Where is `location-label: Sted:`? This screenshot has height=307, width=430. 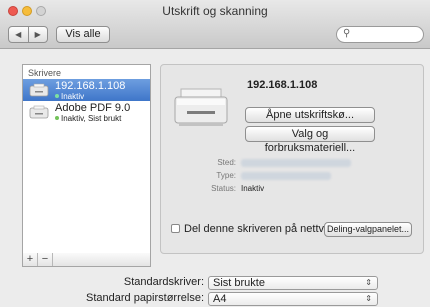
location-label: Sted: is located at coordinates (226, 162).